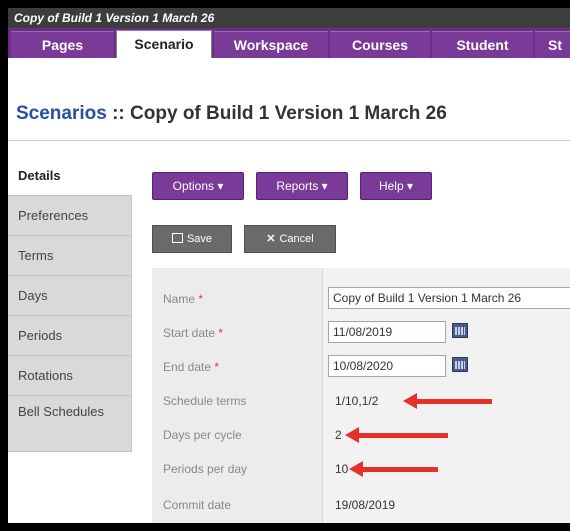 This screenshot has width=570, height=531. I want to click on start-date-label: Start date *, so click(193, 333).